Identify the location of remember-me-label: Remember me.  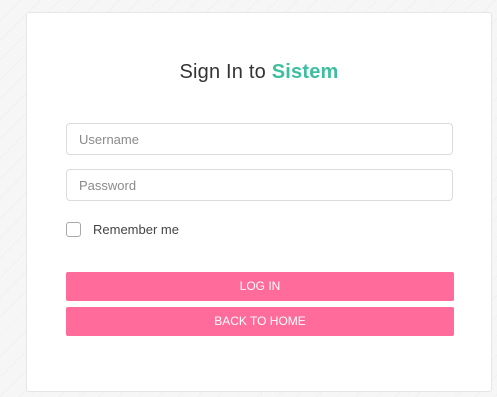
(136, 229).